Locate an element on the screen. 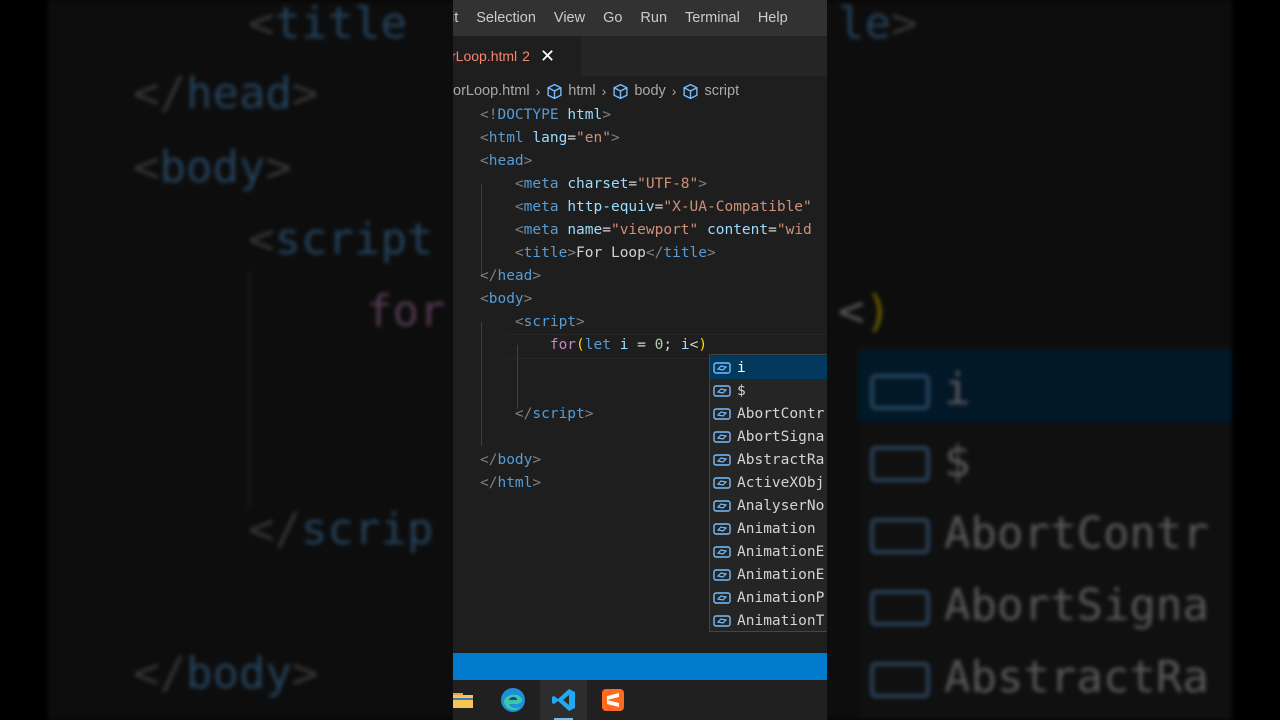 Image resolution: width=1280 pixels, height=720 pixels. code-token: "en" is located at coordinates (593, 138).